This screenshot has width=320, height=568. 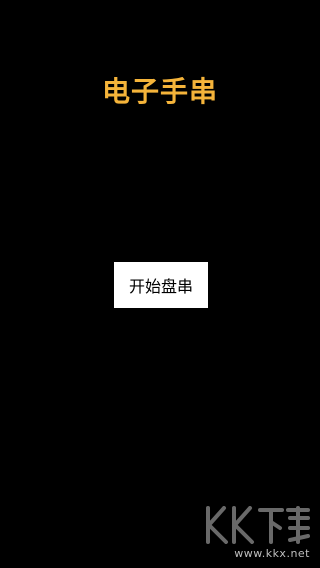 What do you see at coordinates (159, 91) in the screenshot?
I see `page-title: 电子手串` at bounding box center [159, 91].